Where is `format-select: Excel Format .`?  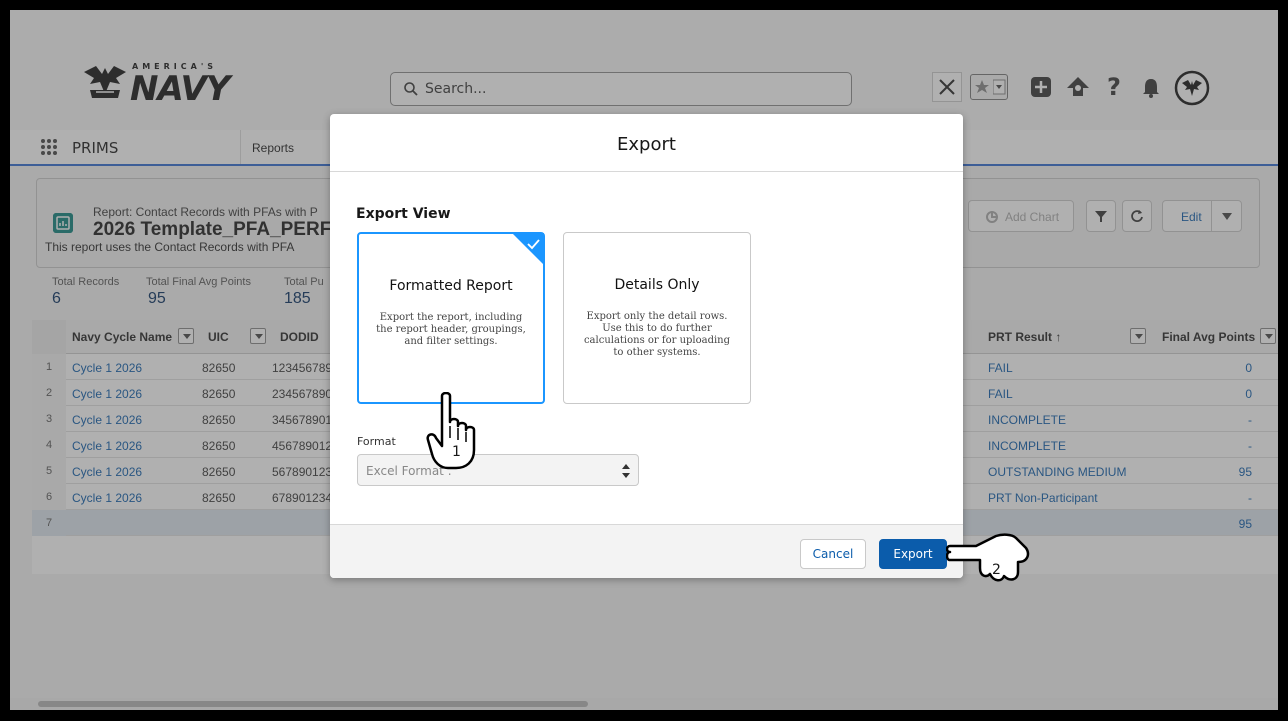
format-select: Excel Format . is located at coordinates (498, 470).